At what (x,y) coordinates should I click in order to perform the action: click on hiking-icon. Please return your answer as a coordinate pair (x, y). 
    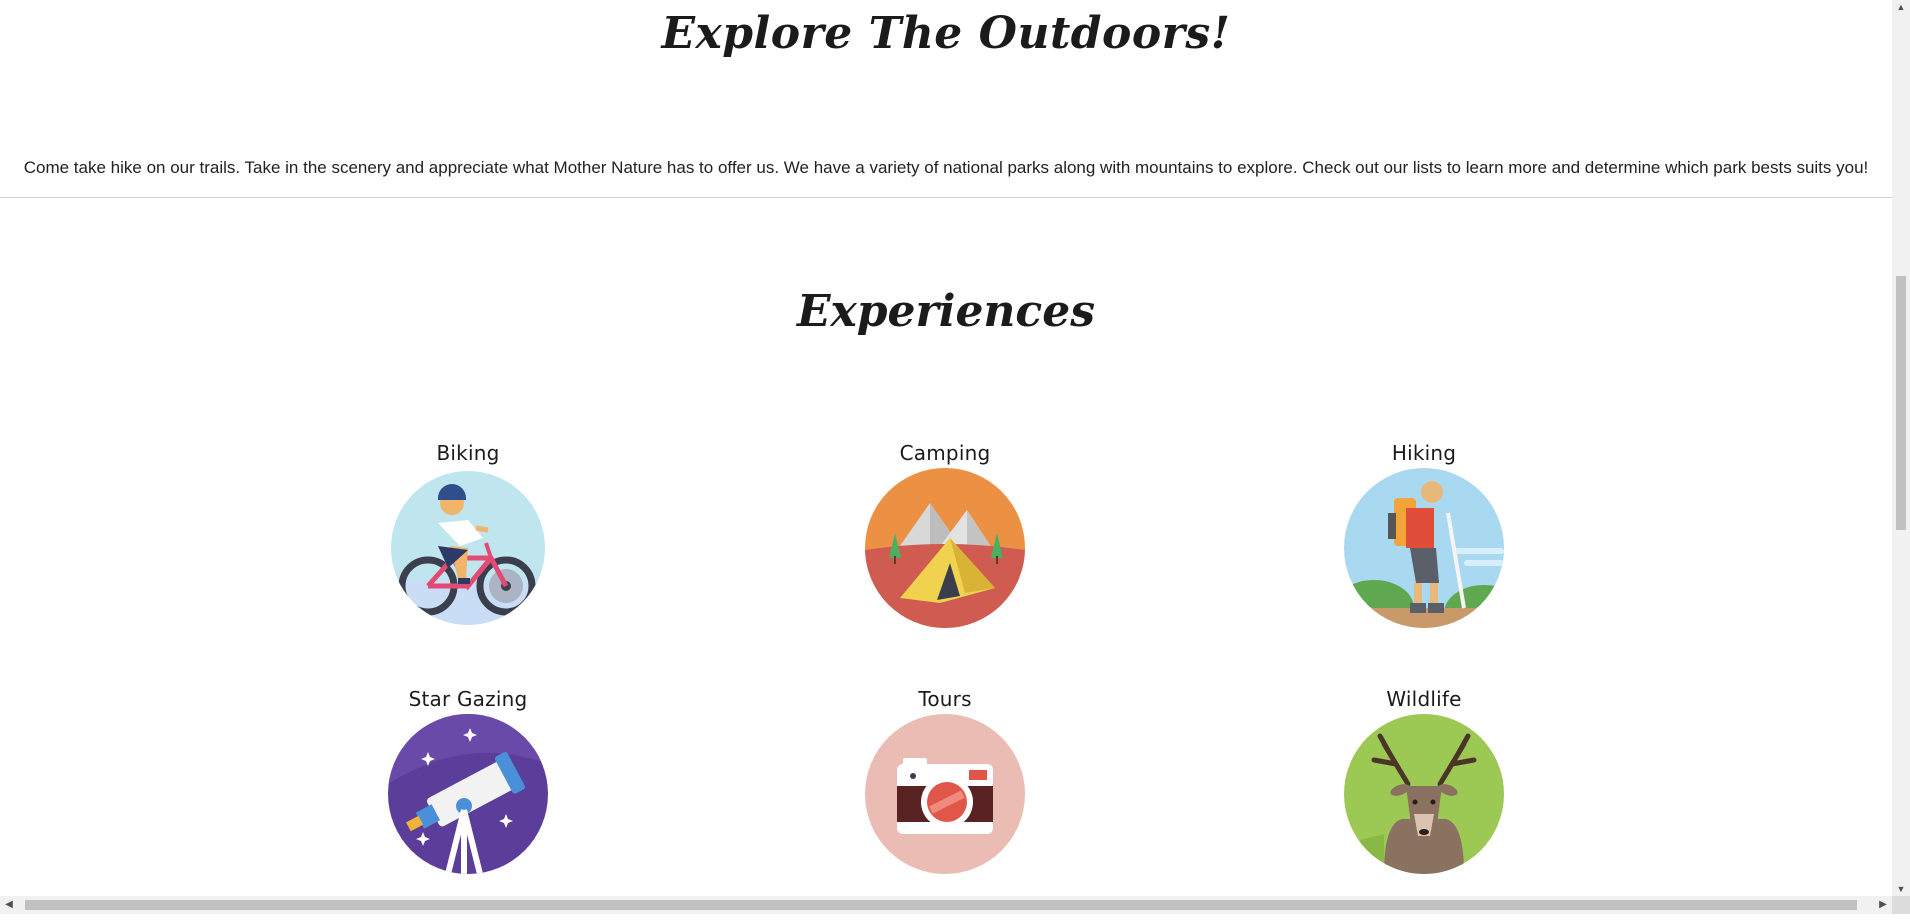
    Looking at the image, I should click on (1424, 548).